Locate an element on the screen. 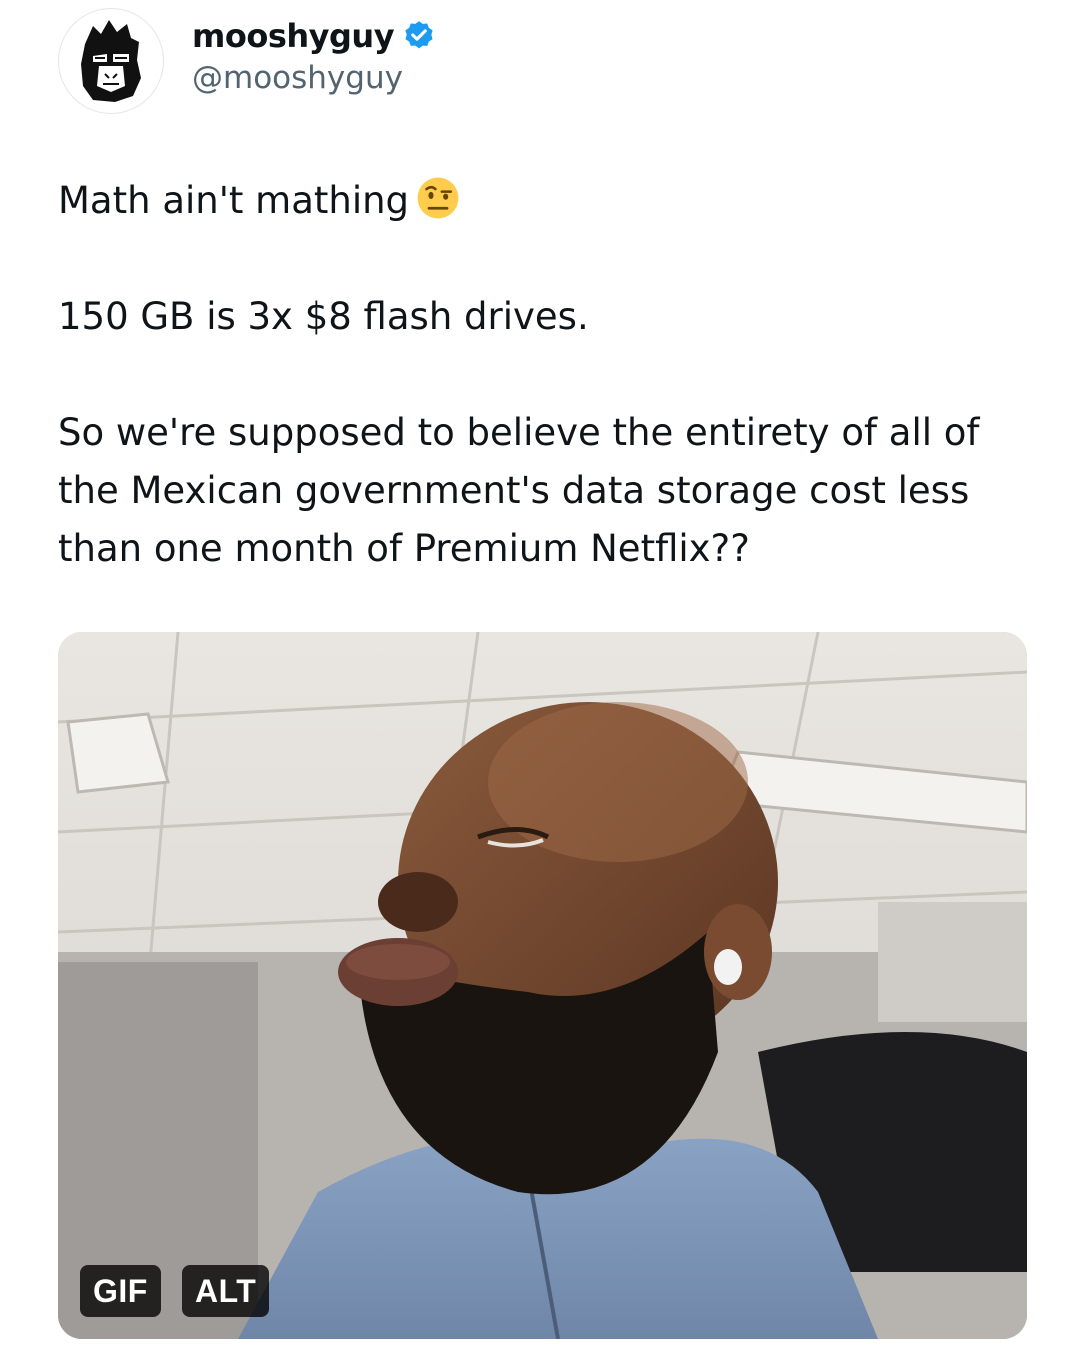 The width and height of the screenshot is (1080, 1346). tweet-header: mooshyguy @mooshyguy is located at coordinates (247, 63).